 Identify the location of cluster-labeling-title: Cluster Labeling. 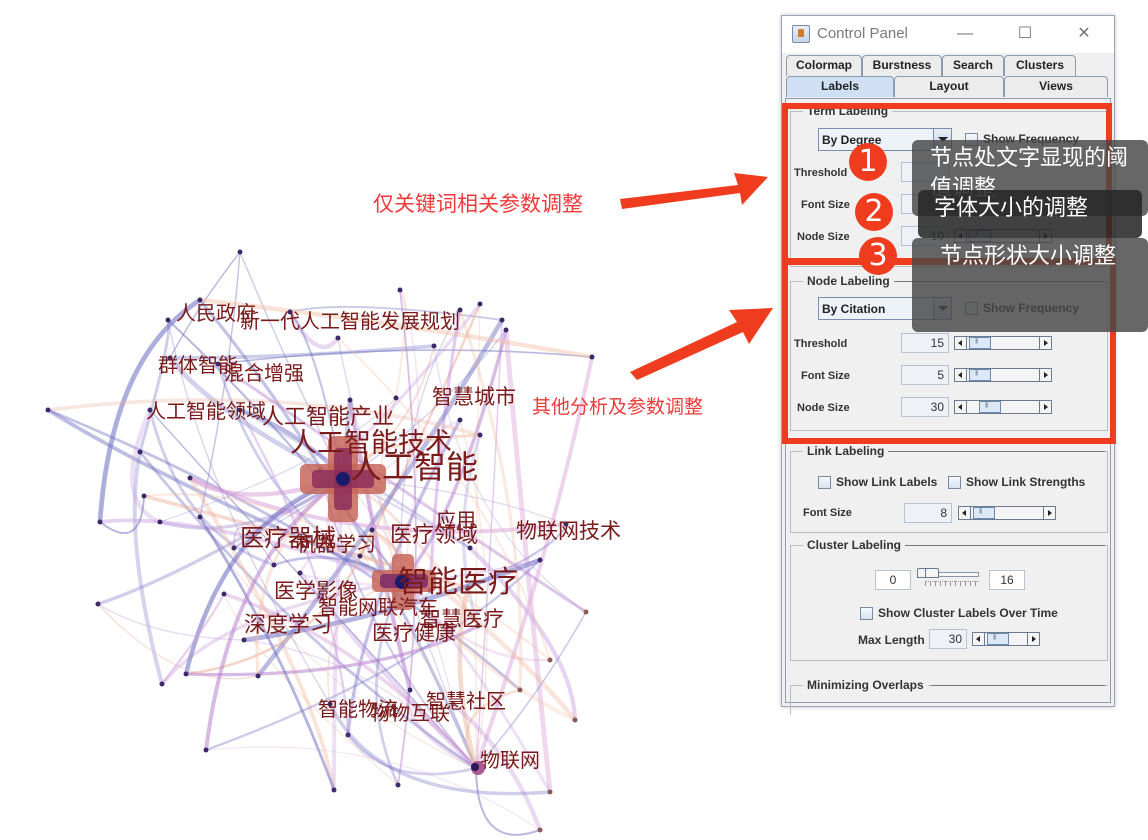
(854, 545).